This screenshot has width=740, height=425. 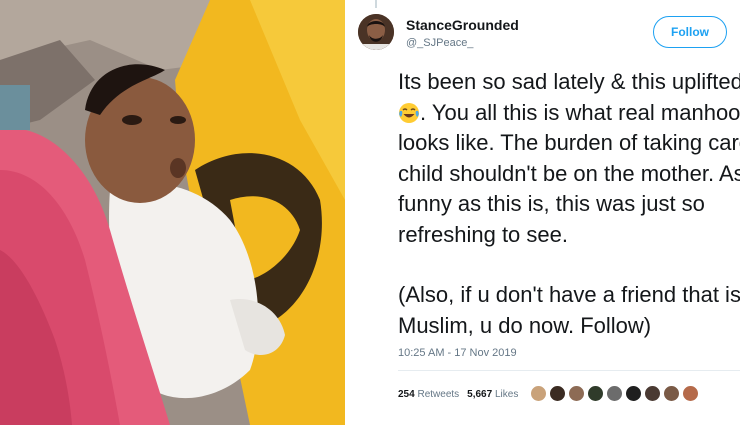 I want to click on tweet-stats: 254 Retweets 5,667 Likes, so click(x=458, y=394).